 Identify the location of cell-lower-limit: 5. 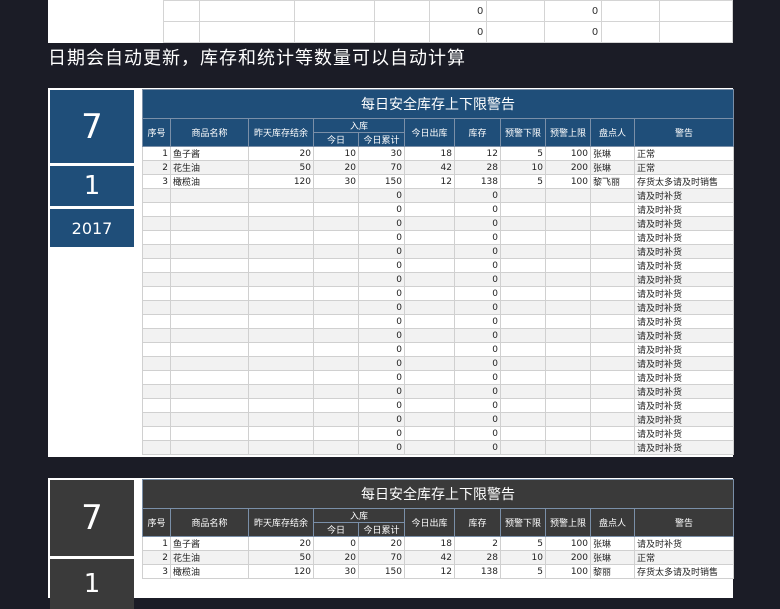
(523, 181).